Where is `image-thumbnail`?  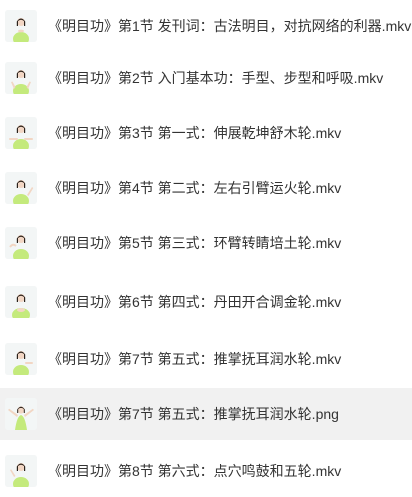 image-thumbnail is located at coordinates (21, 414).